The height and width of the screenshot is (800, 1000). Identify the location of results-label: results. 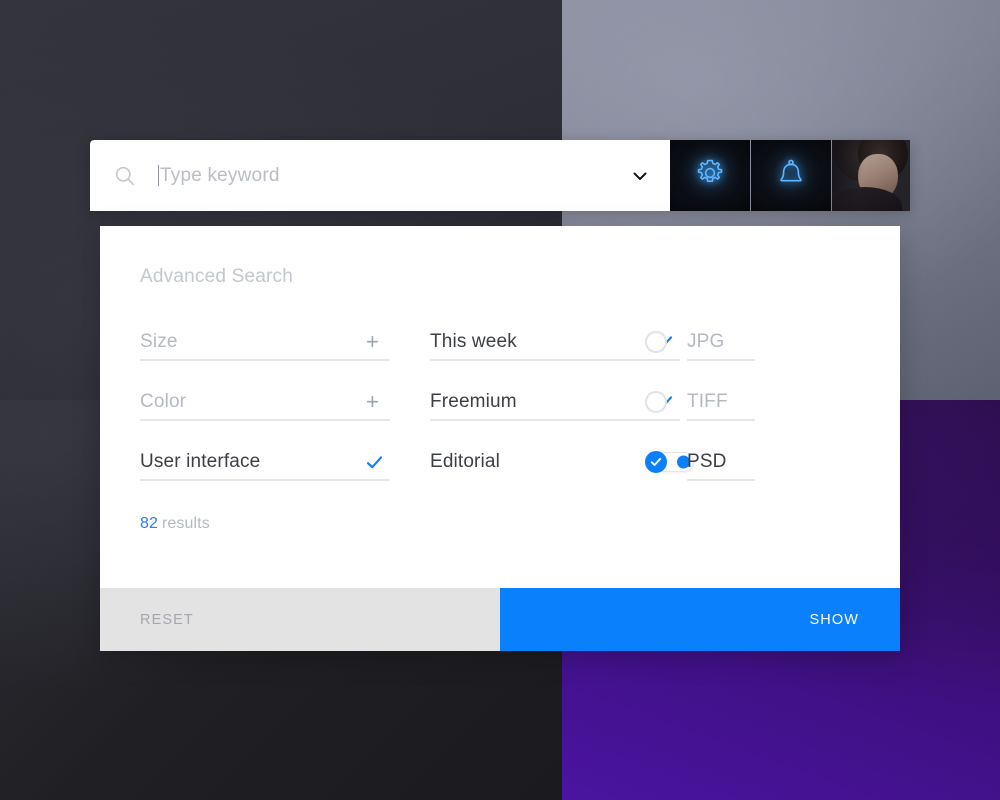
(186, 523).